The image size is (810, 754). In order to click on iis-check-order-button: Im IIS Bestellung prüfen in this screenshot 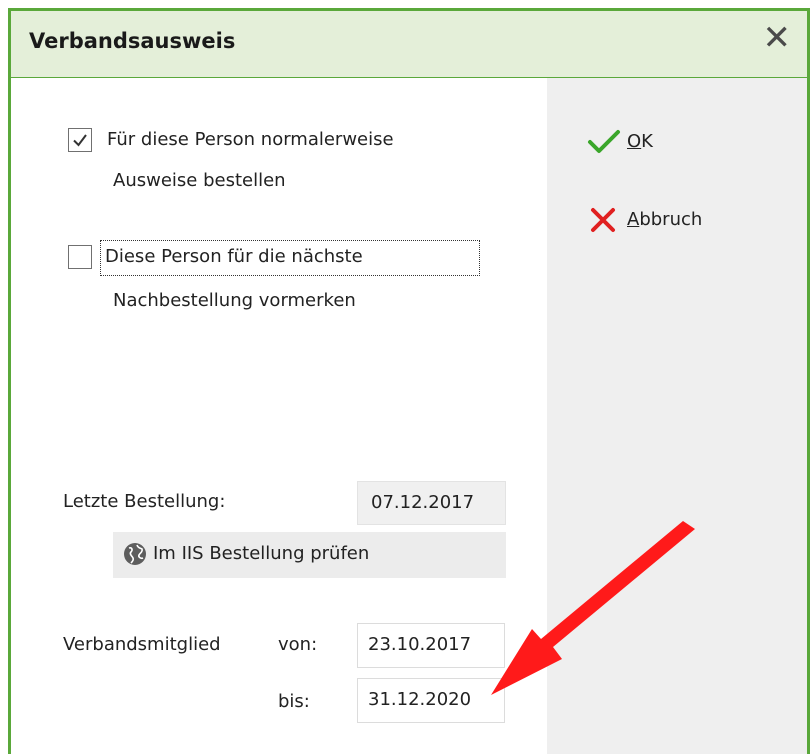, I will do `click(309, 555)`.